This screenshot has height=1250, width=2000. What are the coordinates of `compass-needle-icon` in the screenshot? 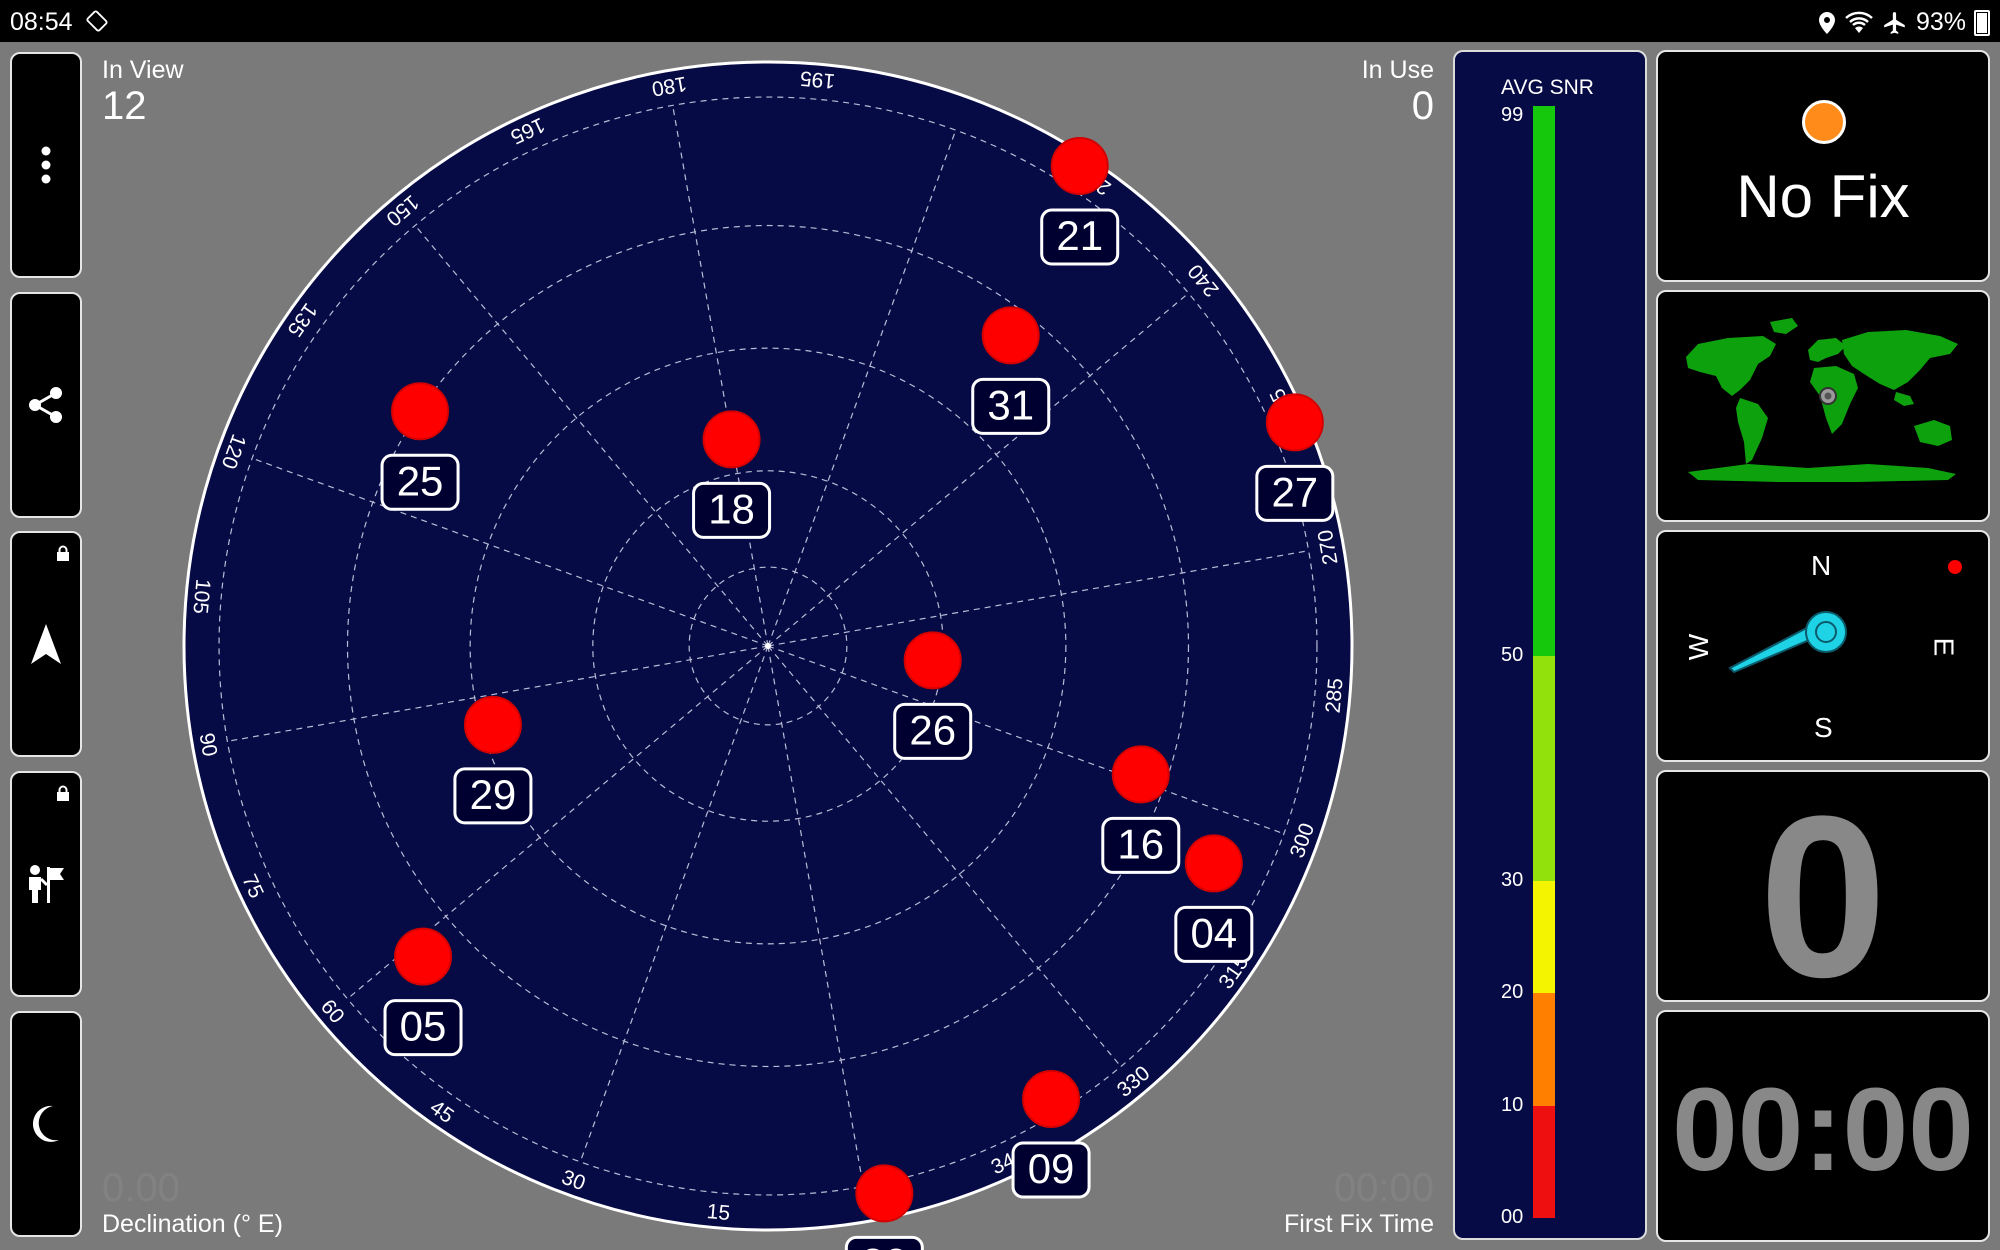 It's located at (1787, 642).